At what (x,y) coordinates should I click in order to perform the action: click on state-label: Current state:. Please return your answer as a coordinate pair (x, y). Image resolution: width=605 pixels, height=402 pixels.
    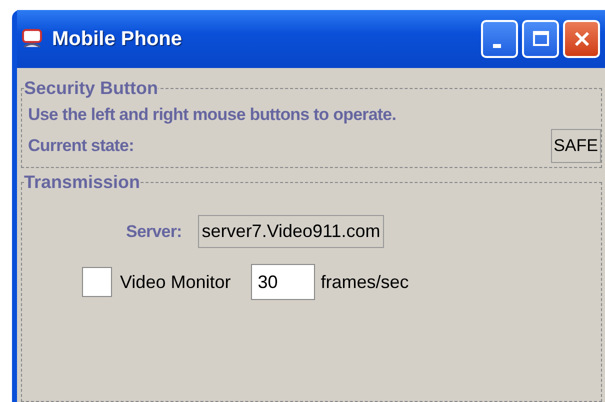
    Looking at the image, I should click on (81, 146).